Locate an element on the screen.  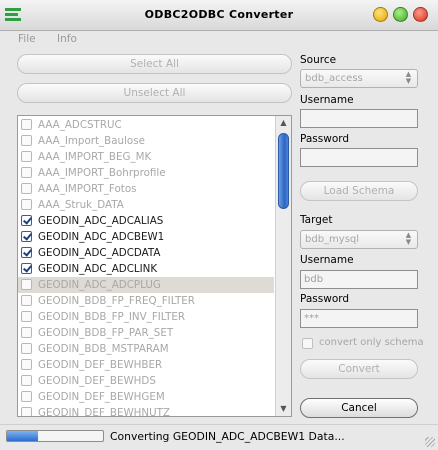
vertical-scrollbar: ▲ ▼ is located at coordinates (283, 266).